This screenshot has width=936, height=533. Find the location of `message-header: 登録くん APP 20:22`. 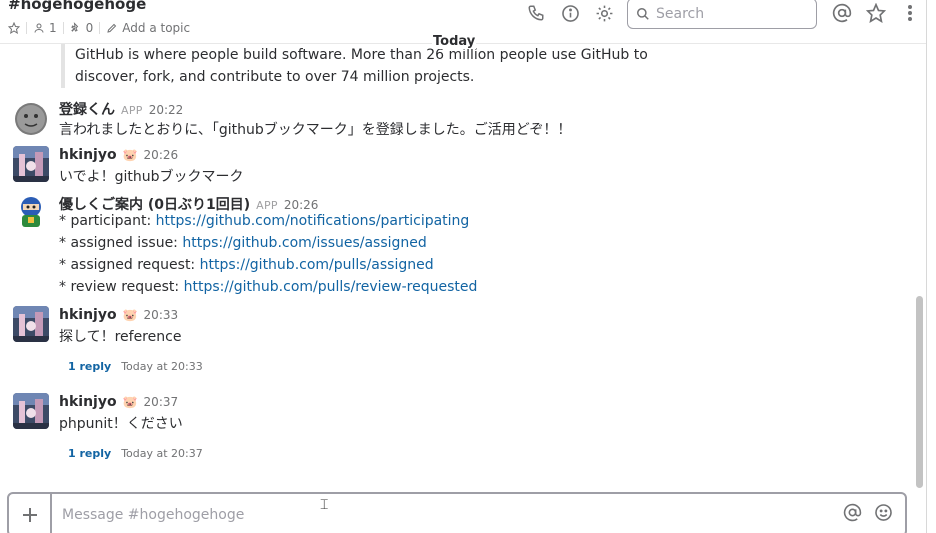

message-header: 登録くん APP 20:22 is located at coordinates (121, 109).